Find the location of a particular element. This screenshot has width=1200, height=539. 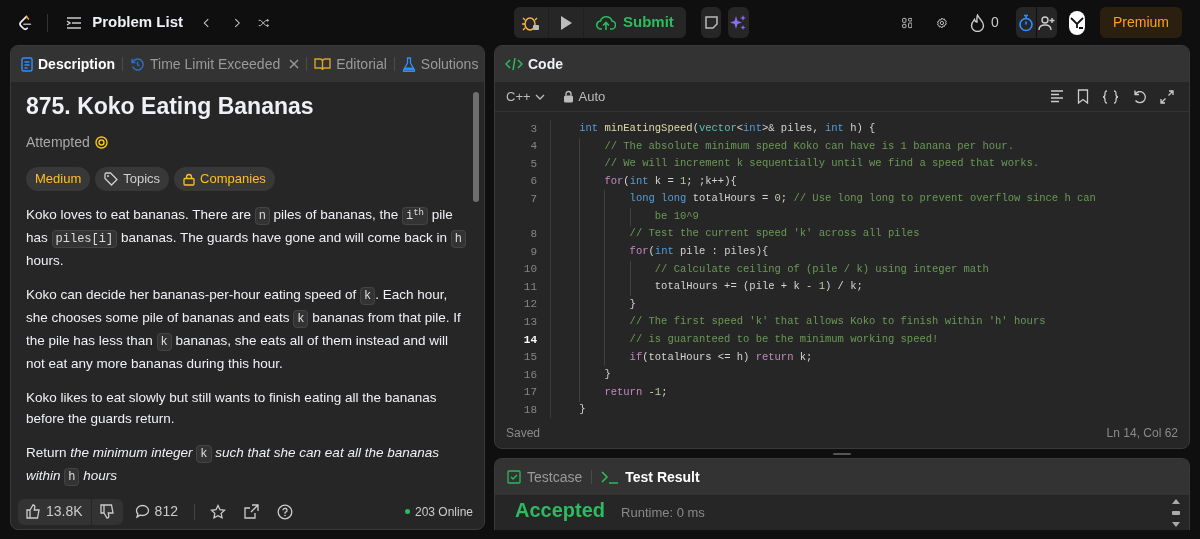

tag-chip: Topics is located at coordinates (132, 179).